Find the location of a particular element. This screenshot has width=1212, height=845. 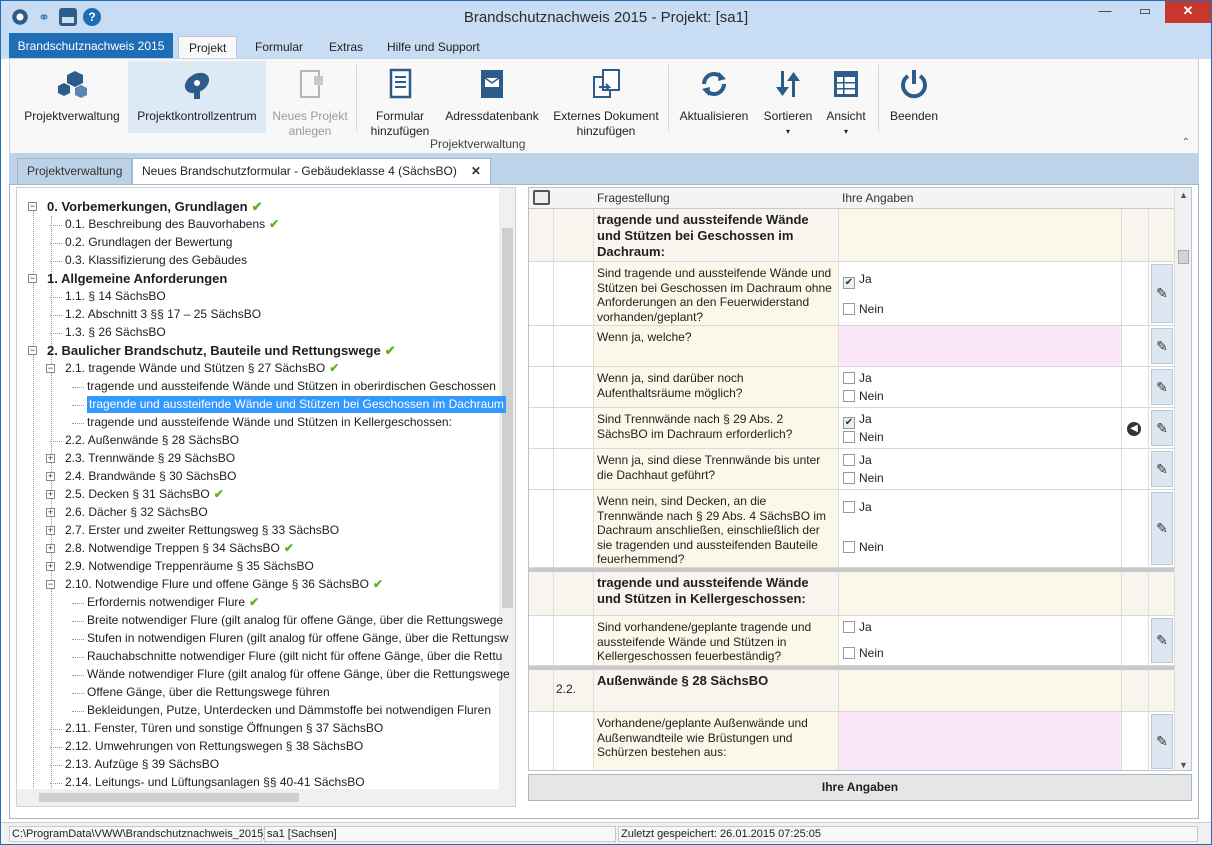

tree-node: 1.2. Abschnitt 3 §§ 17 – 25 SächsBO is located at coordinates (163, 314).